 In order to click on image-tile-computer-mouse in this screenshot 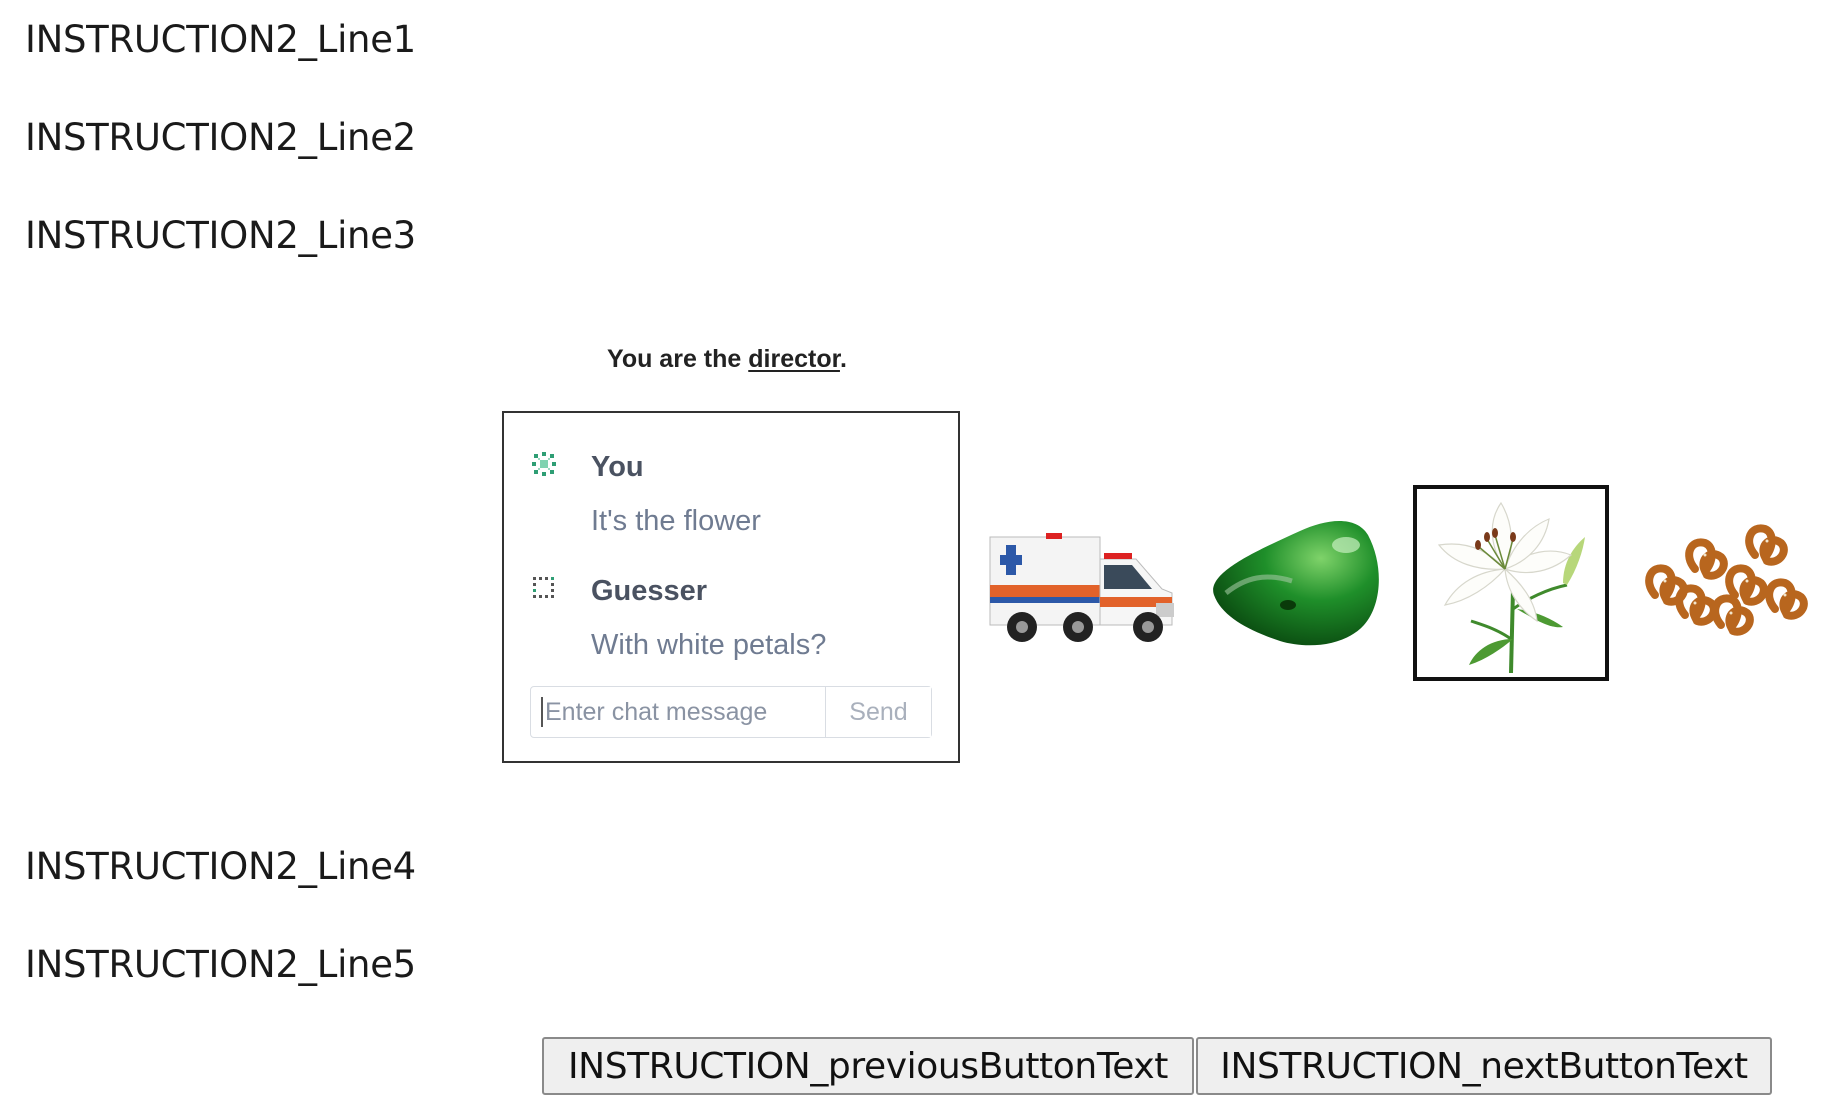, I will do `click(1294, 583)`.